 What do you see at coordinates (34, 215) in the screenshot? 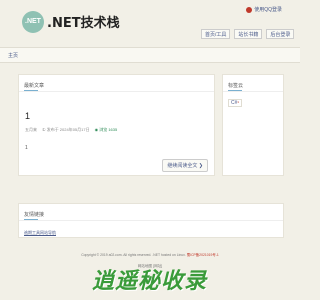
I see `panel-title: 友情链接` at bounding box center [34, 215].